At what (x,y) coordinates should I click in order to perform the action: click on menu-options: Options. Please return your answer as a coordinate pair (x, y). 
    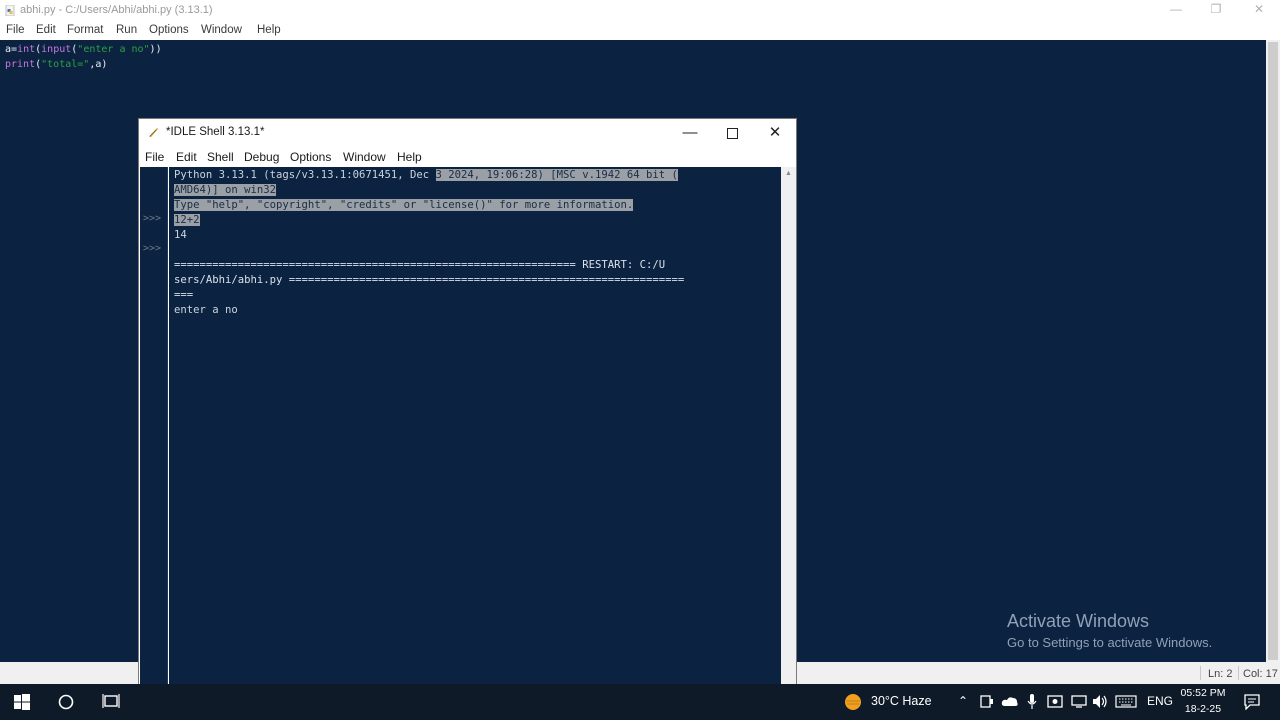
    Looking at the image, I should click on (169, 30).